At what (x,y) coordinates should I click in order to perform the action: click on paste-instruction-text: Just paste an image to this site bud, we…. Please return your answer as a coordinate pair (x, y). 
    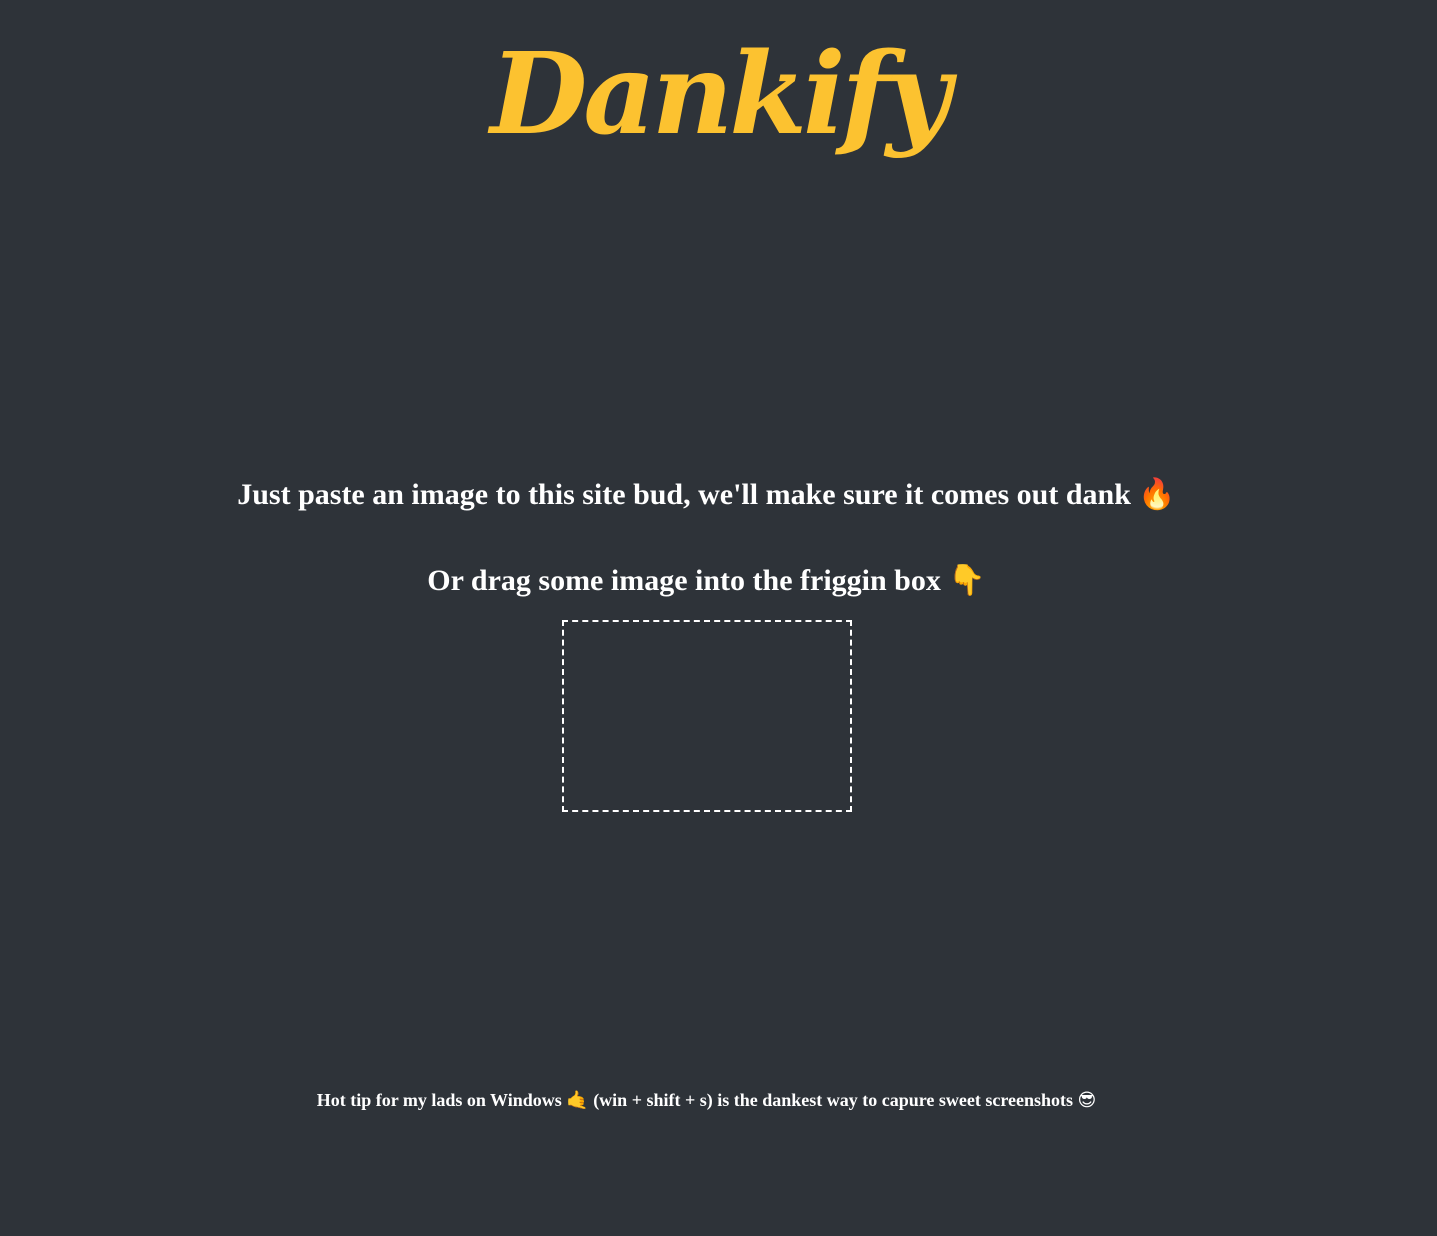
    Looking at the image, I should click on (684, 494).